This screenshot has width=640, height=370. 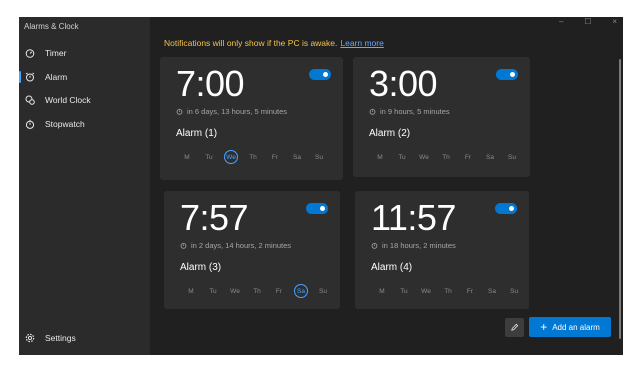 I want to click on sidebar-item-label: World Clock, so click(x=68, y=100).